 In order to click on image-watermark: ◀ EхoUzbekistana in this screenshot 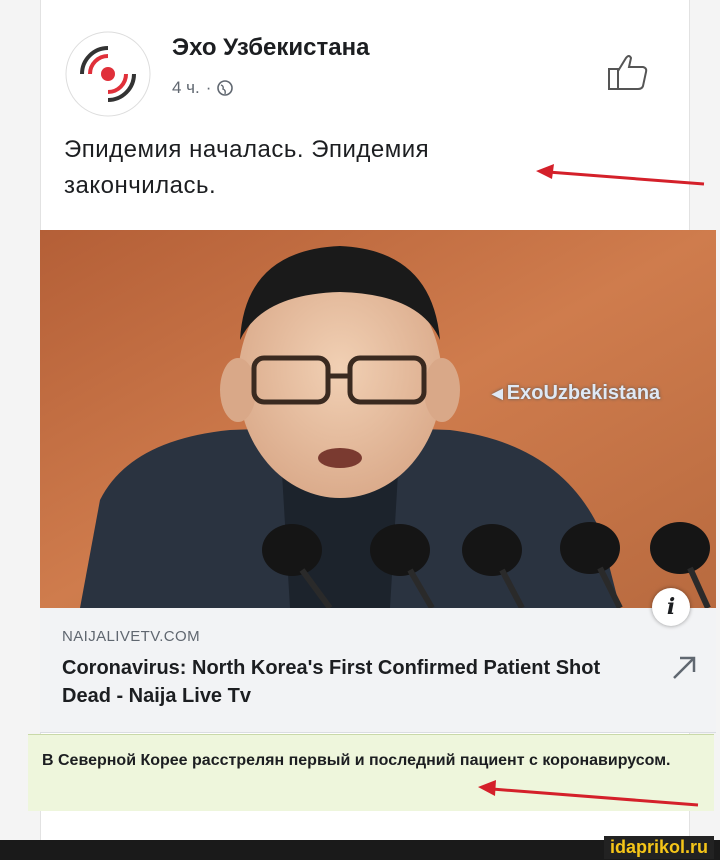, I will do `click(576, 393)`.